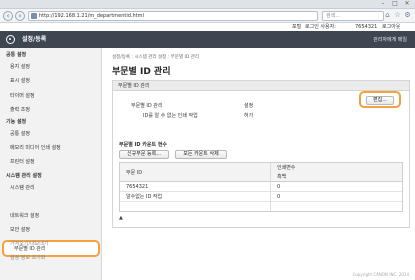  Describe the element at coordinates (296, 27) in the screenshot. I see `portal-link: 포털` at that location.